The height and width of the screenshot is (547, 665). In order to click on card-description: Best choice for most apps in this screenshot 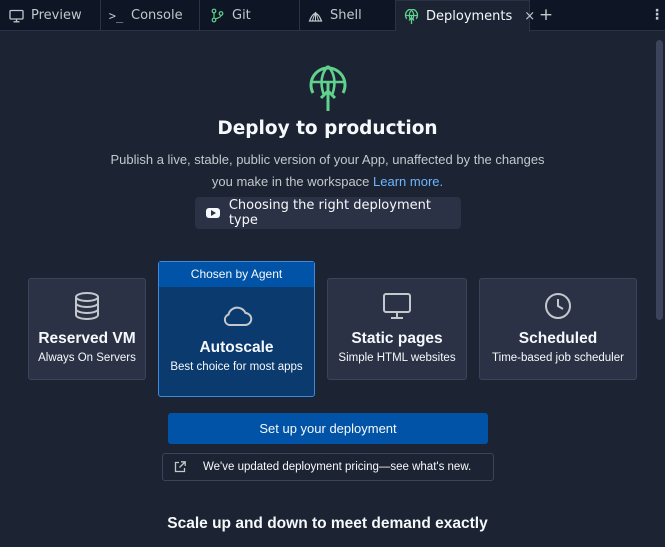, I will do `click(236, 367)`.